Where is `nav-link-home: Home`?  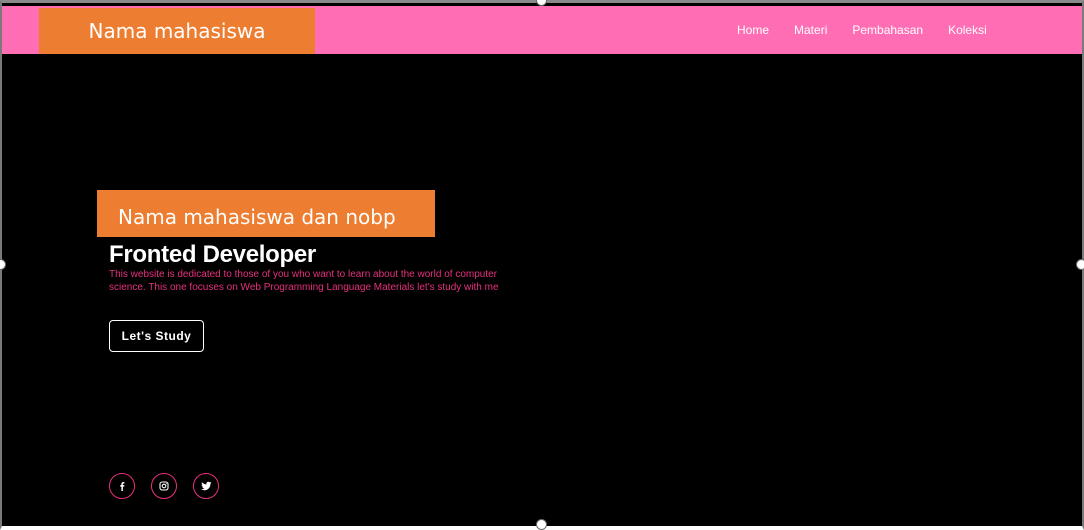 nav-link-home: Home is located at coordinates (753, 30).